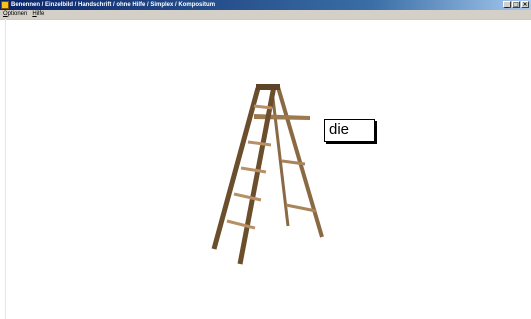 The height and width of the screenshot is (319, 531). I want to click on ladder-image, so click(267, 174).